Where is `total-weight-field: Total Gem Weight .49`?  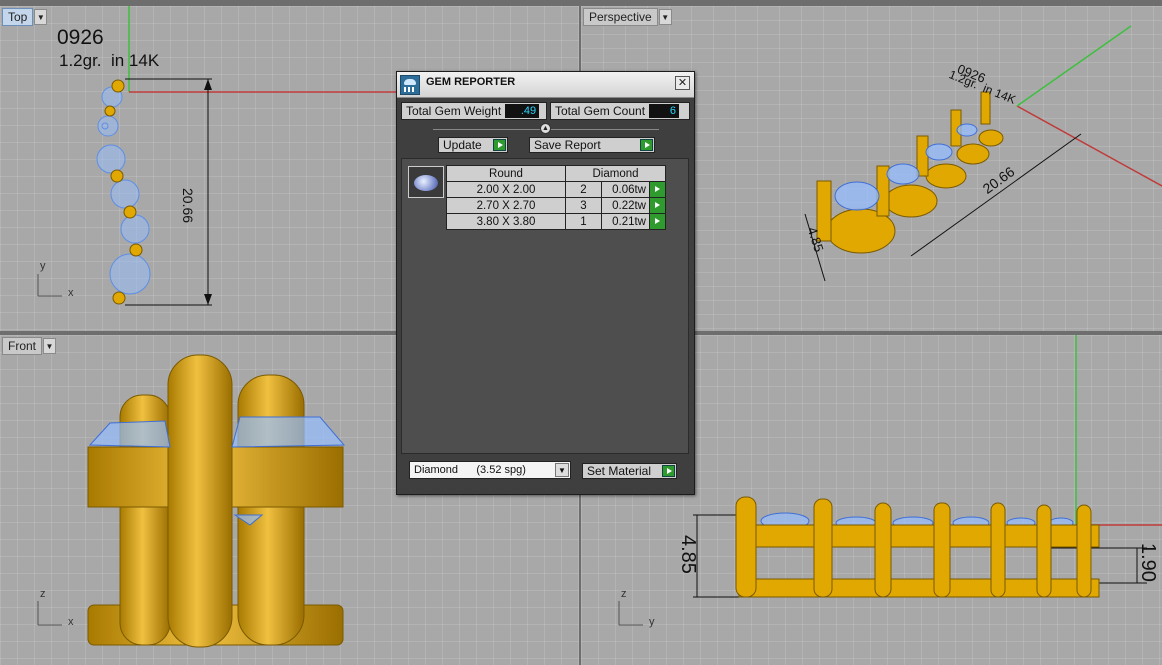
total-weight-field: Total Gem Weight .49 is located at coordinates (474, 111).